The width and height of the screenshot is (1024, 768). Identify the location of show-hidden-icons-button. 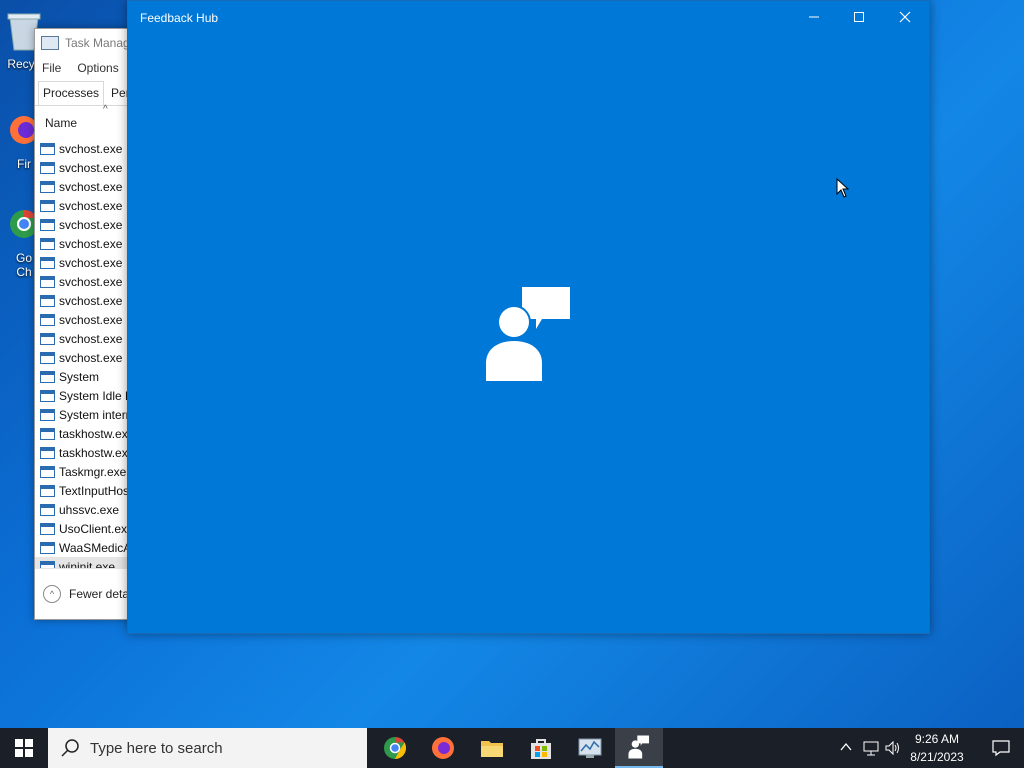
(846, 748).